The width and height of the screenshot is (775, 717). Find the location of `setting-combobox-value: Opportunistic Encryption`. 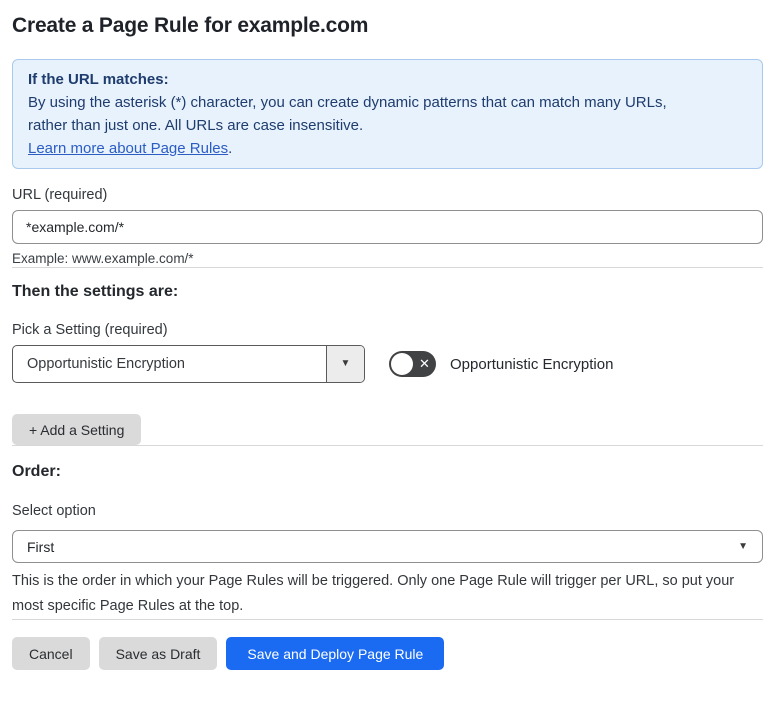

setting-combobox-value: Opportunistic Encryption is located at coordinates (106, 364).